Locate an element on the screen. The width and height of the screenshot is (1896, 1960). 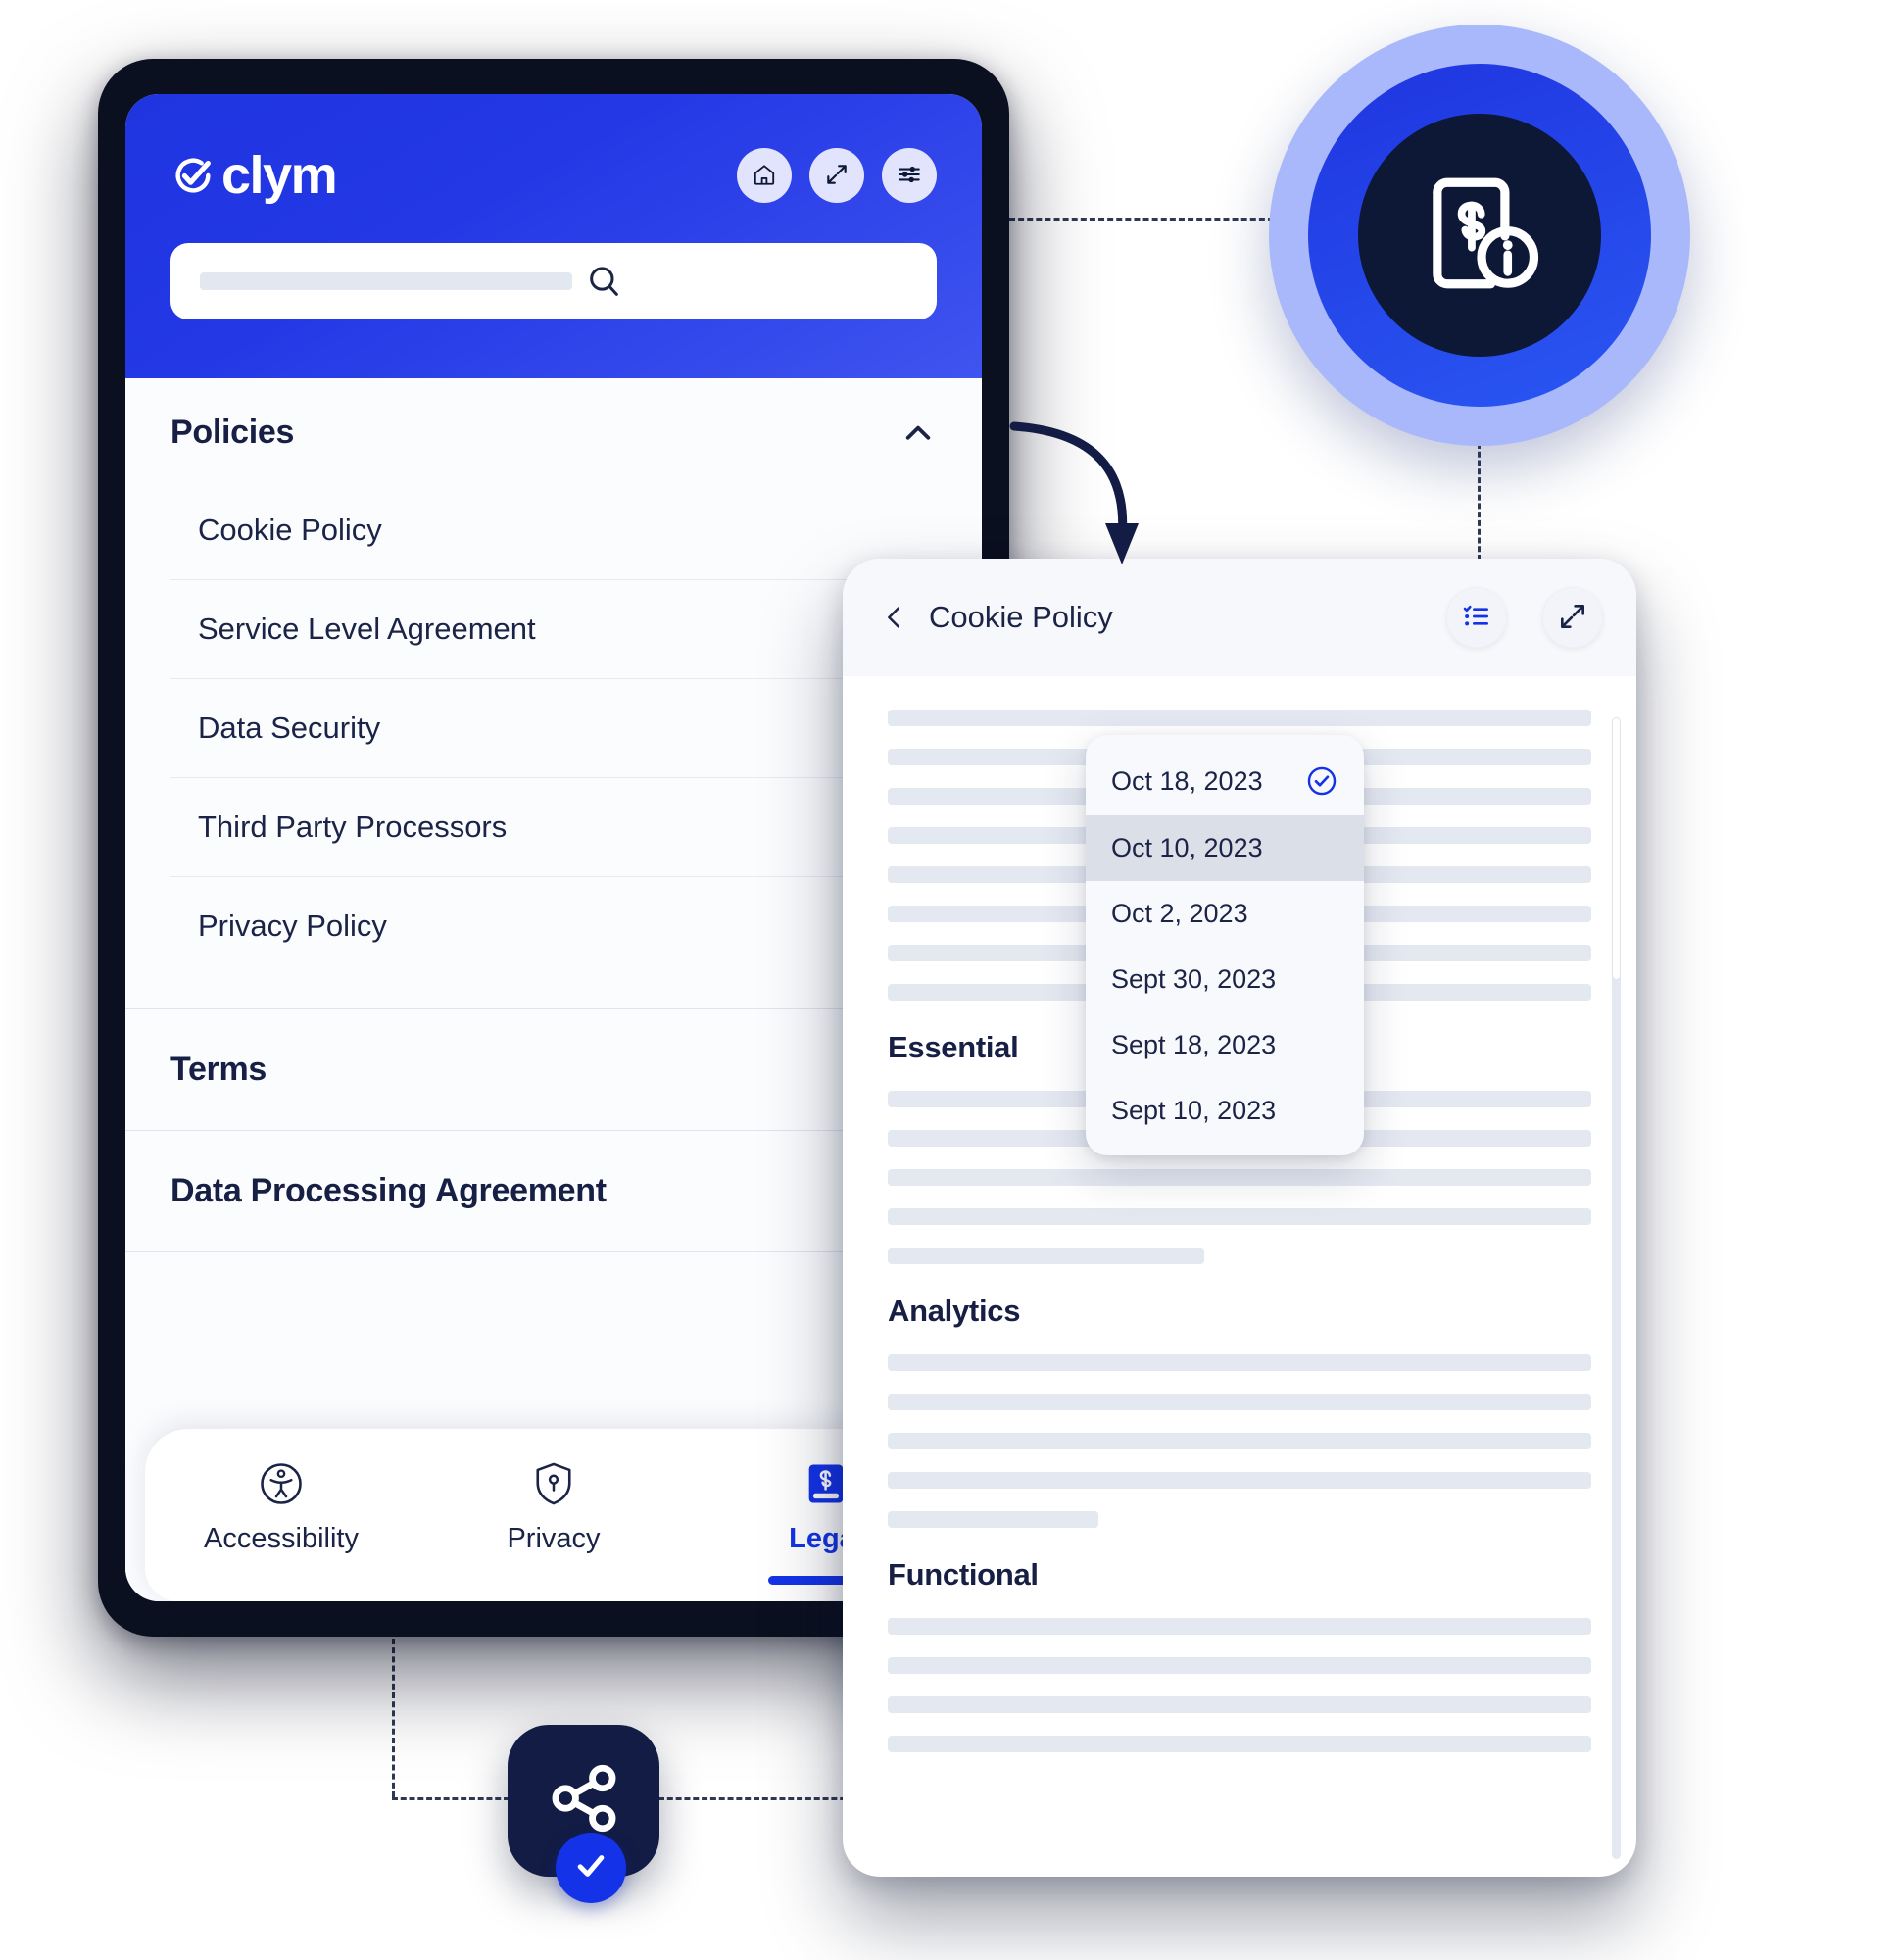
search-bar is located at coordinates (554, 281).